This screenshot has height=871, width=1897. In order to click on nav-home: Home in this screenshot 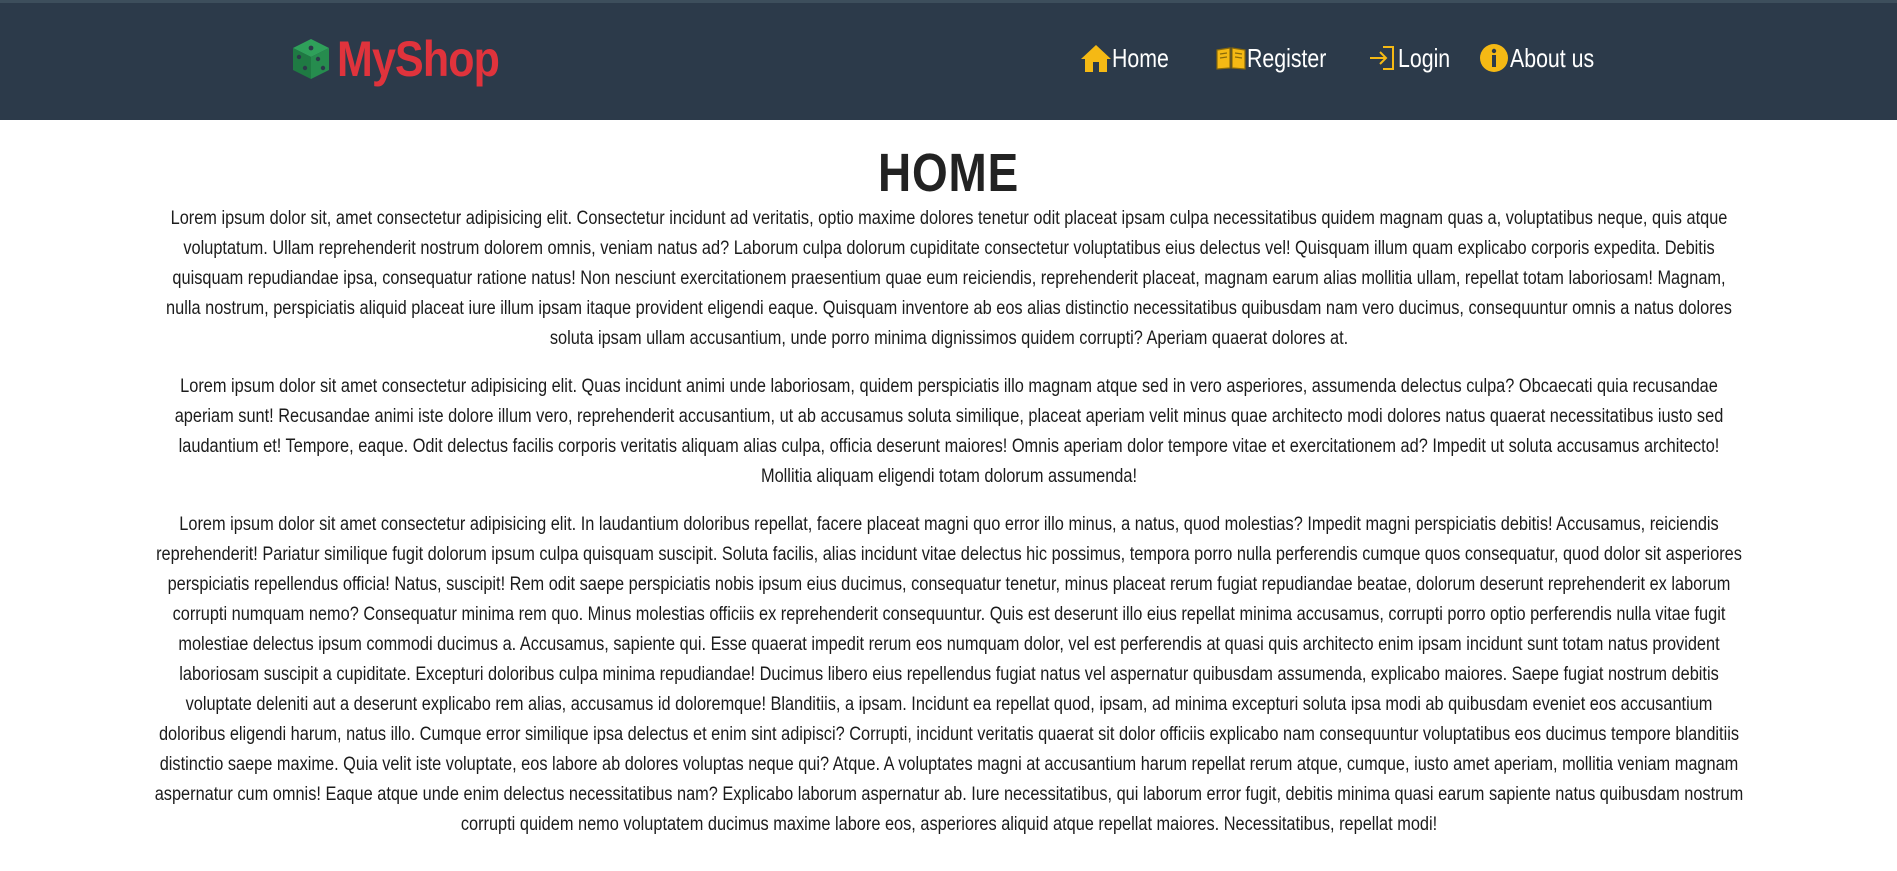, I will do `click(1130, 58)`.